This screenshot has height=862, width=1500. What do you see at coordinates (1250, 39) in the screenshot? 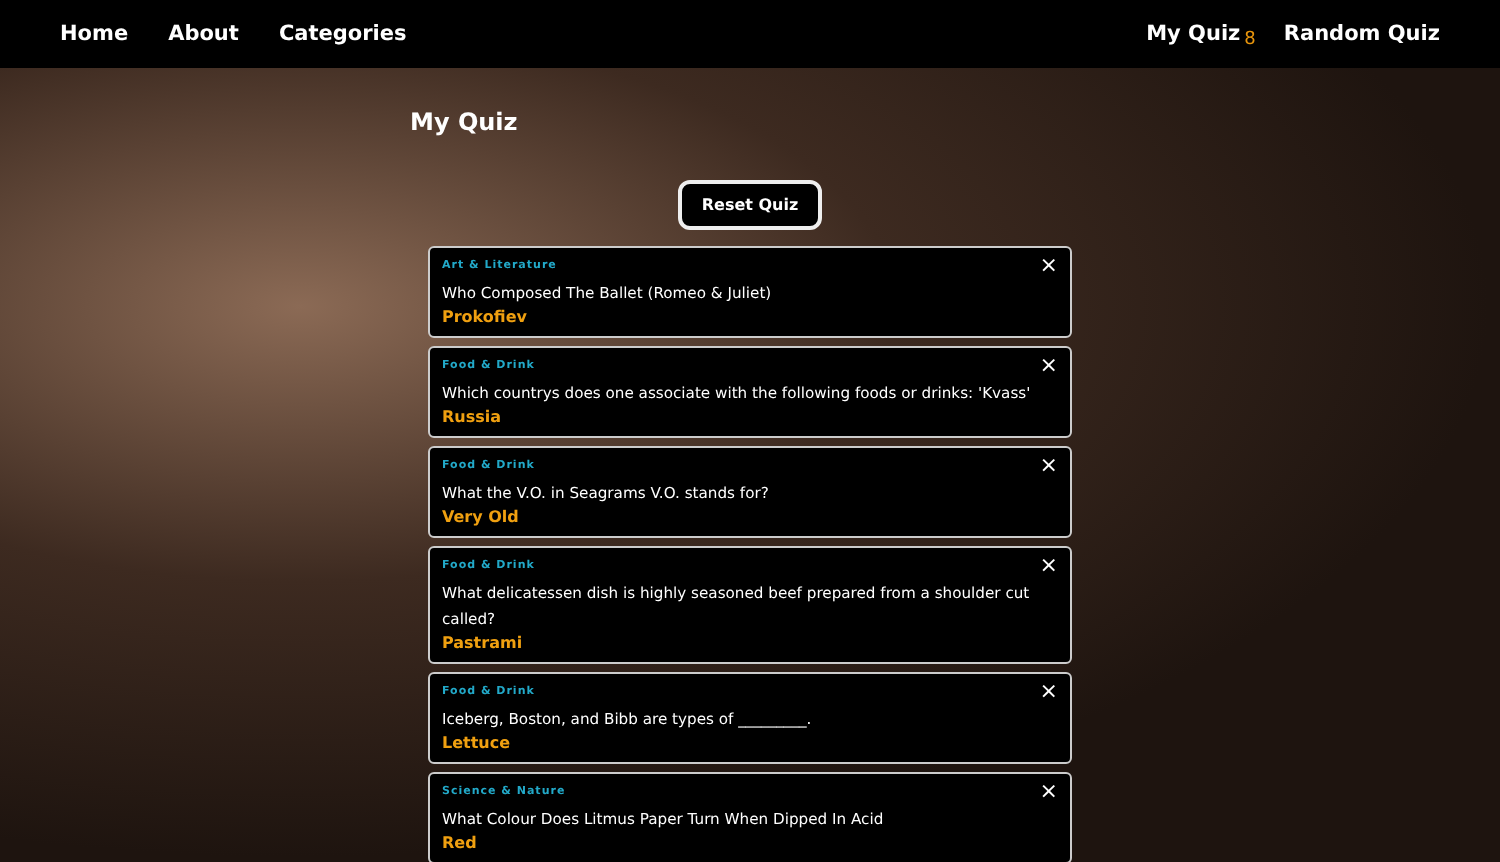
I see `quiz-count-number: 8` at bounding box center [1250, 39].